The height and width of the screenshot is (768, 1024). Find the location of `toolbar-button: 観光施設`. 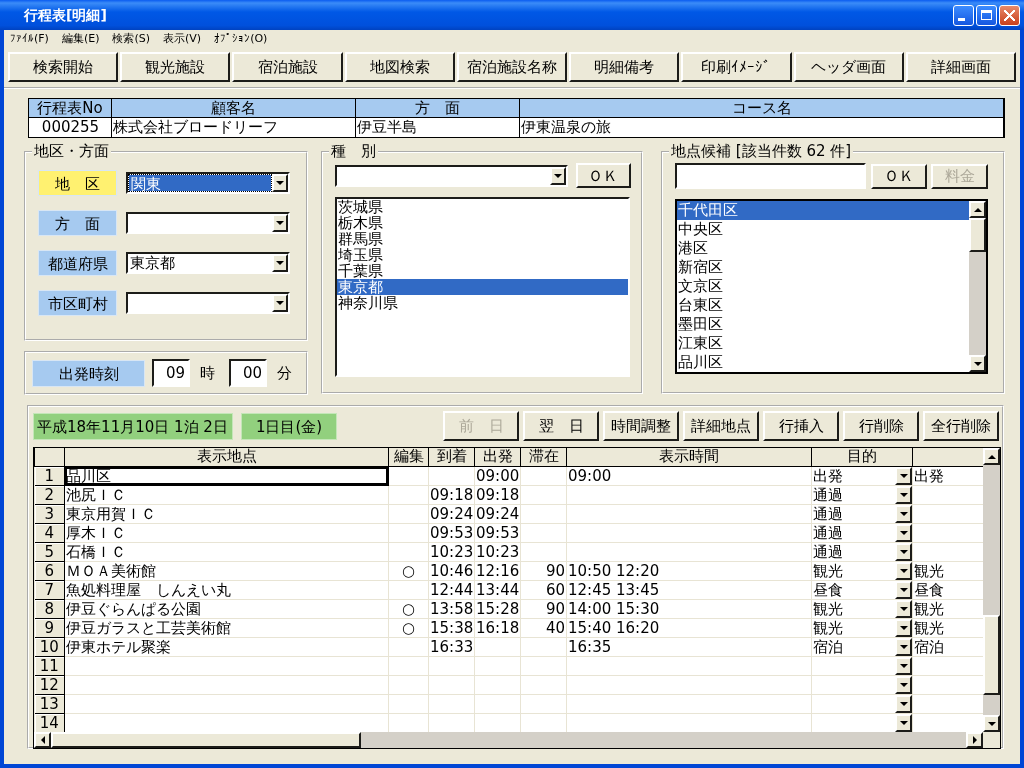

toolbar-button: 観光施設 is located at coordinates (175, 67).